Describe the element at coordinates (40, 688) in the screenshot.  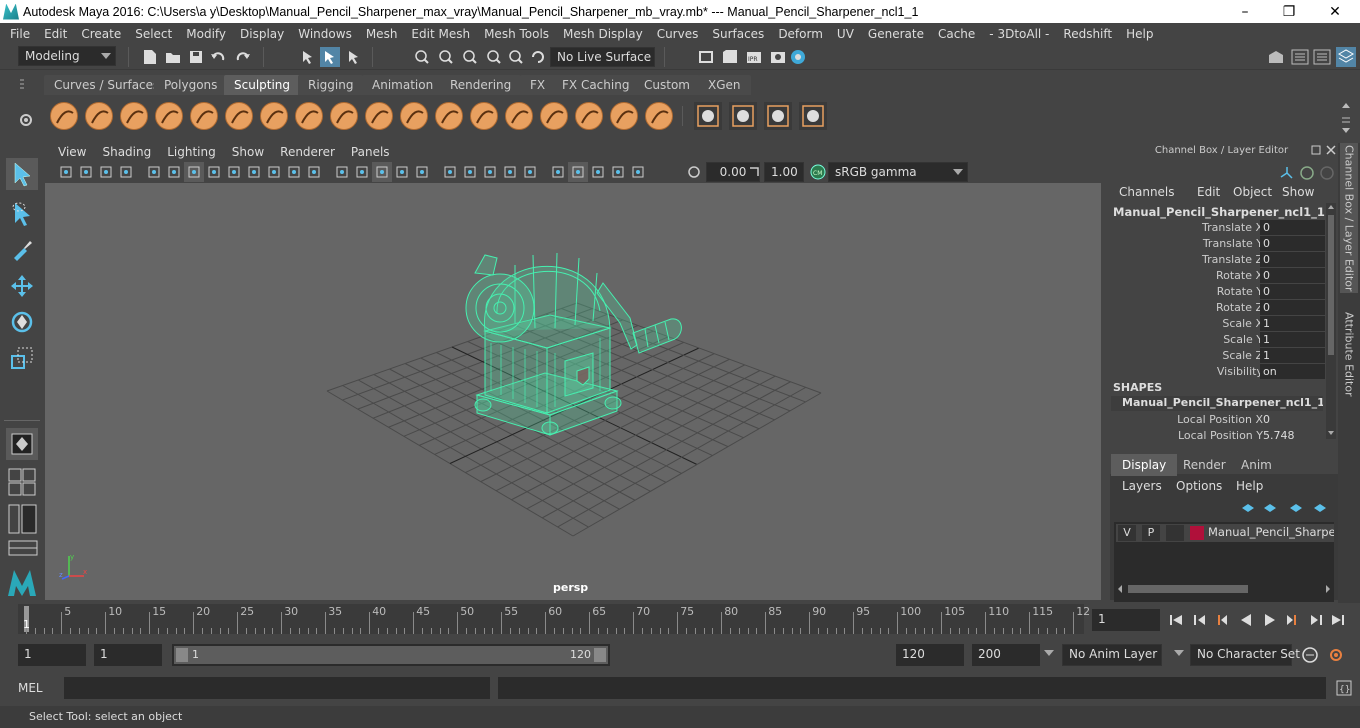
I see `command-language-label: MEL` at that location.